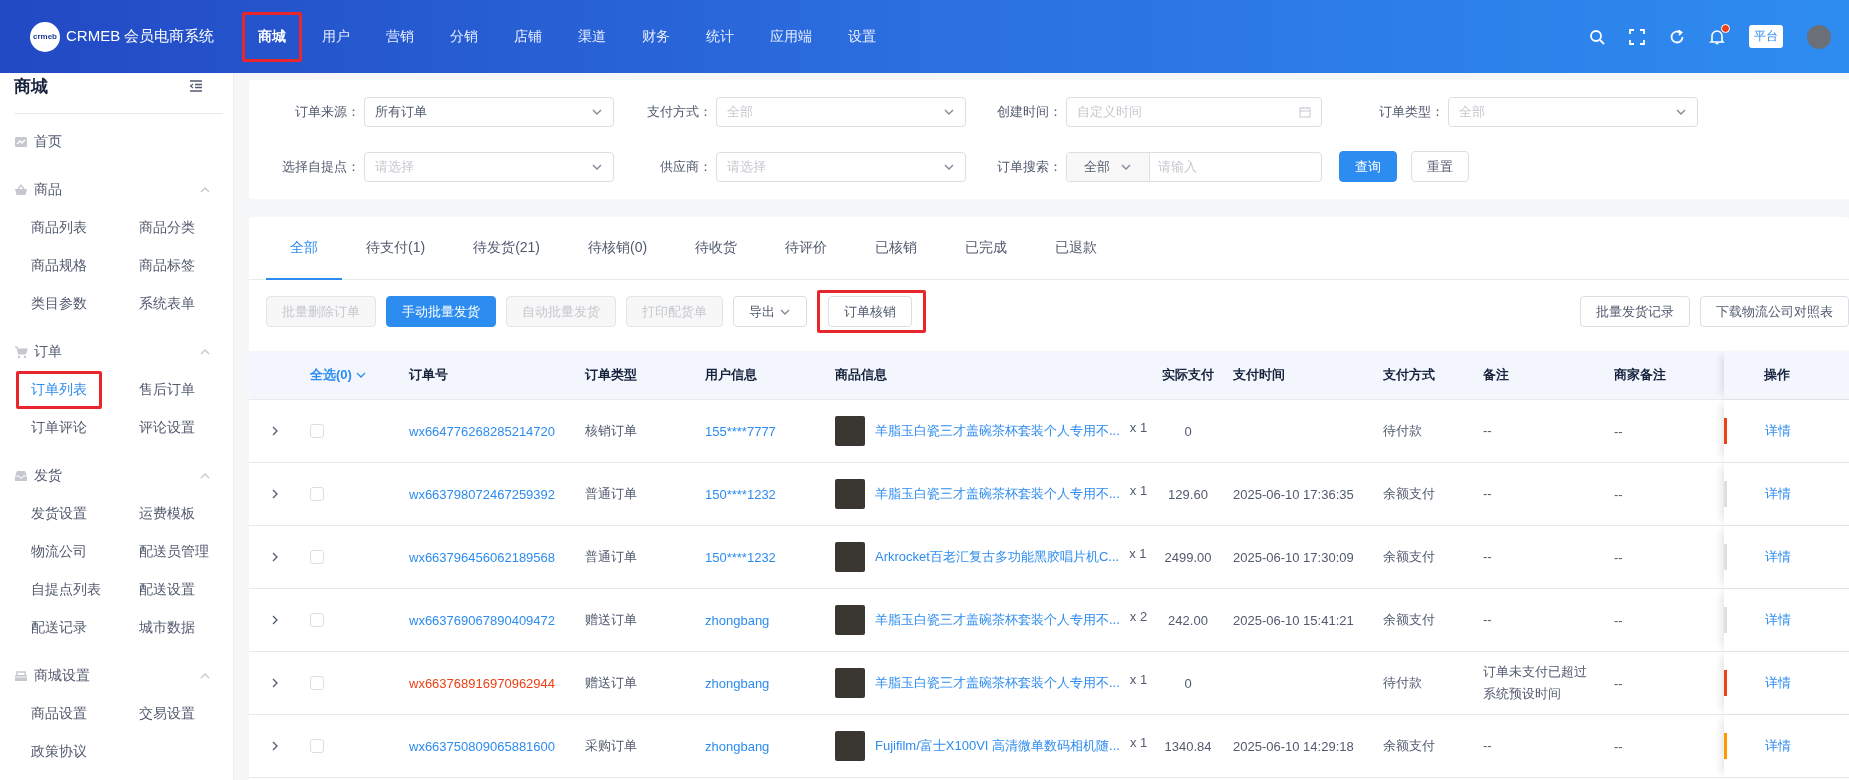 The image size is (1849, 780). What do you see at coordinates (113, 352) in the screenshot?
I see `menu-item: 订单` at bounding box center [113, 352].